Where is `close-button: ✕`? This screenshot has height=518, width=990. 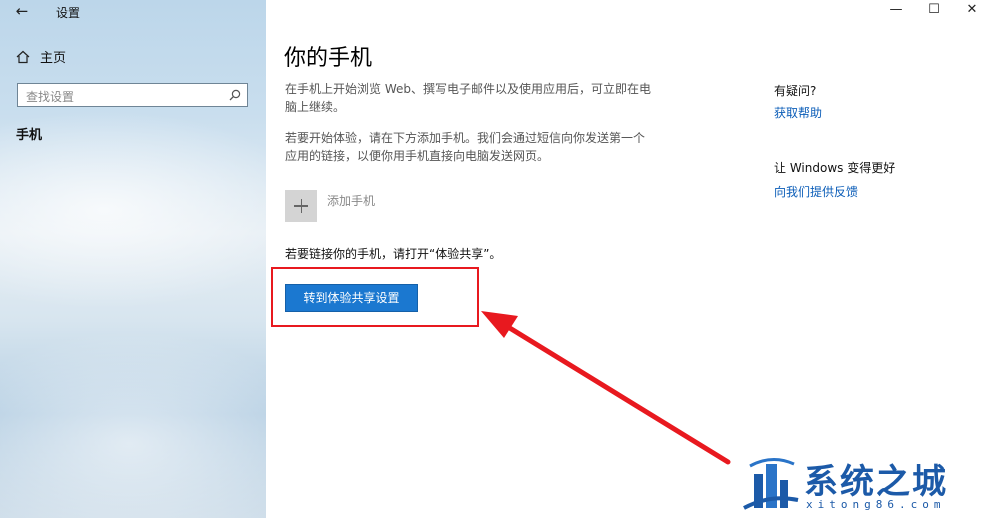 close-button: ✕ is located at coordinates (972, 11).